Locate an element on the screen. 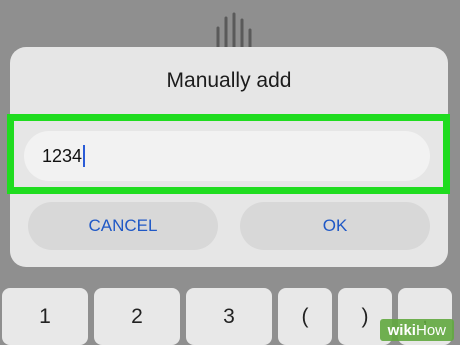 Image resolution: width=460 pixels, height=345 pixels. key-1: 1 is located at coordinates (45, 316).